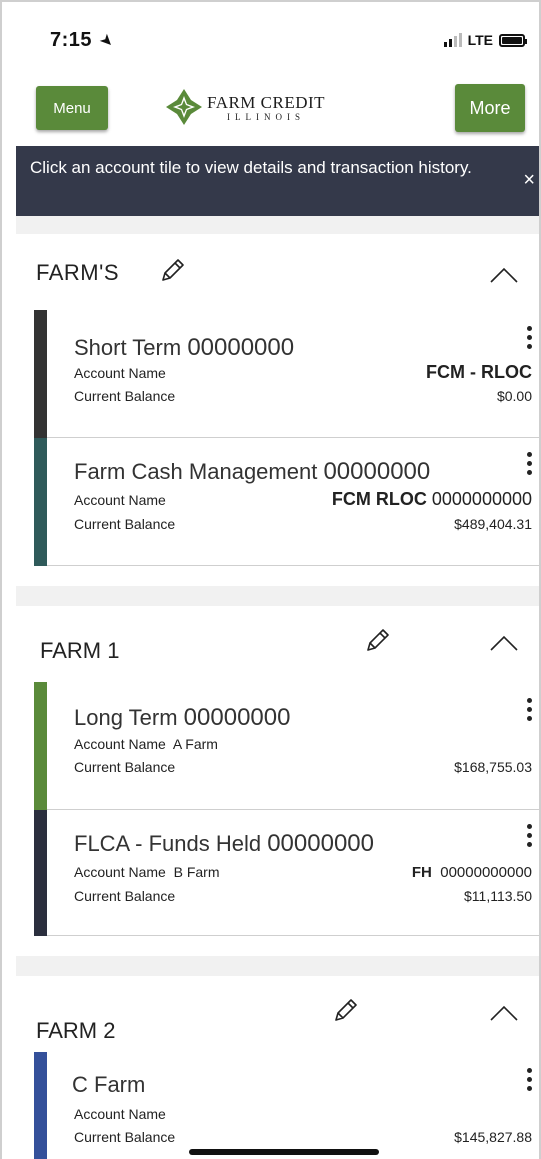  I want to click on current-balance-value: $145,827.88, so click(493, 1137).